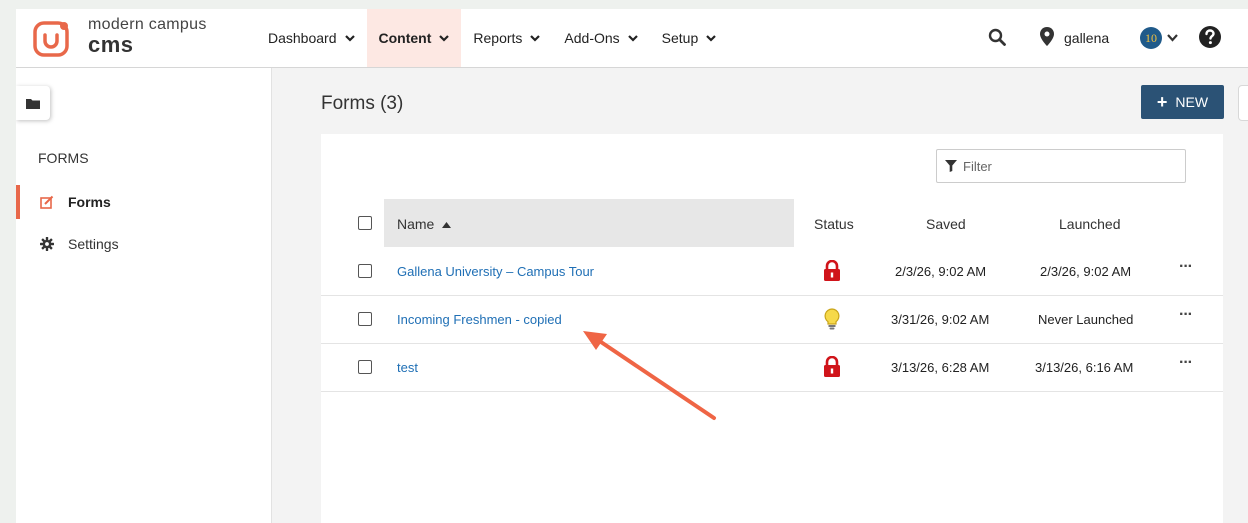  What do you see at coordinates (495, 271) in the screenshot?
I see `form-name-link: Gallena University – Campus Tour` at bounding box center [495, 271].